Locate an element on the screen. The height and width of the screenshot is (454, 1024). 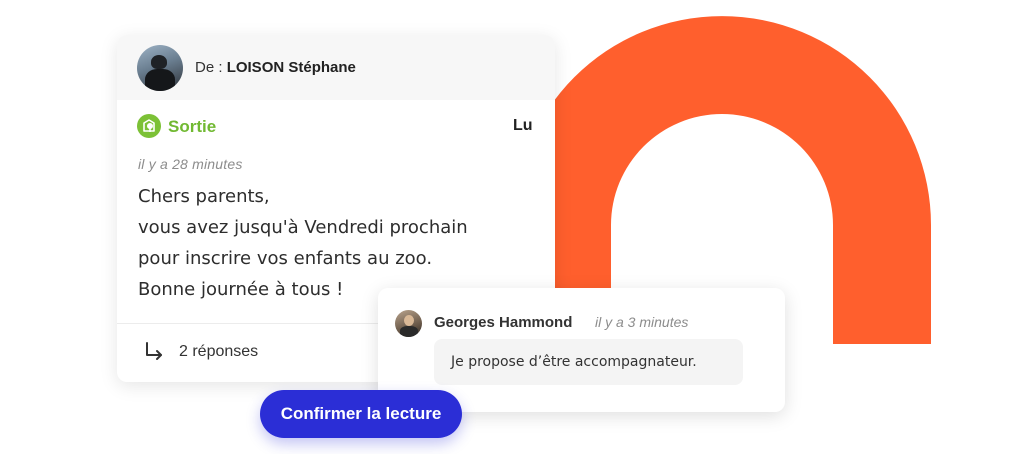
category-label: Sortie is located at coordinates (192, 126).